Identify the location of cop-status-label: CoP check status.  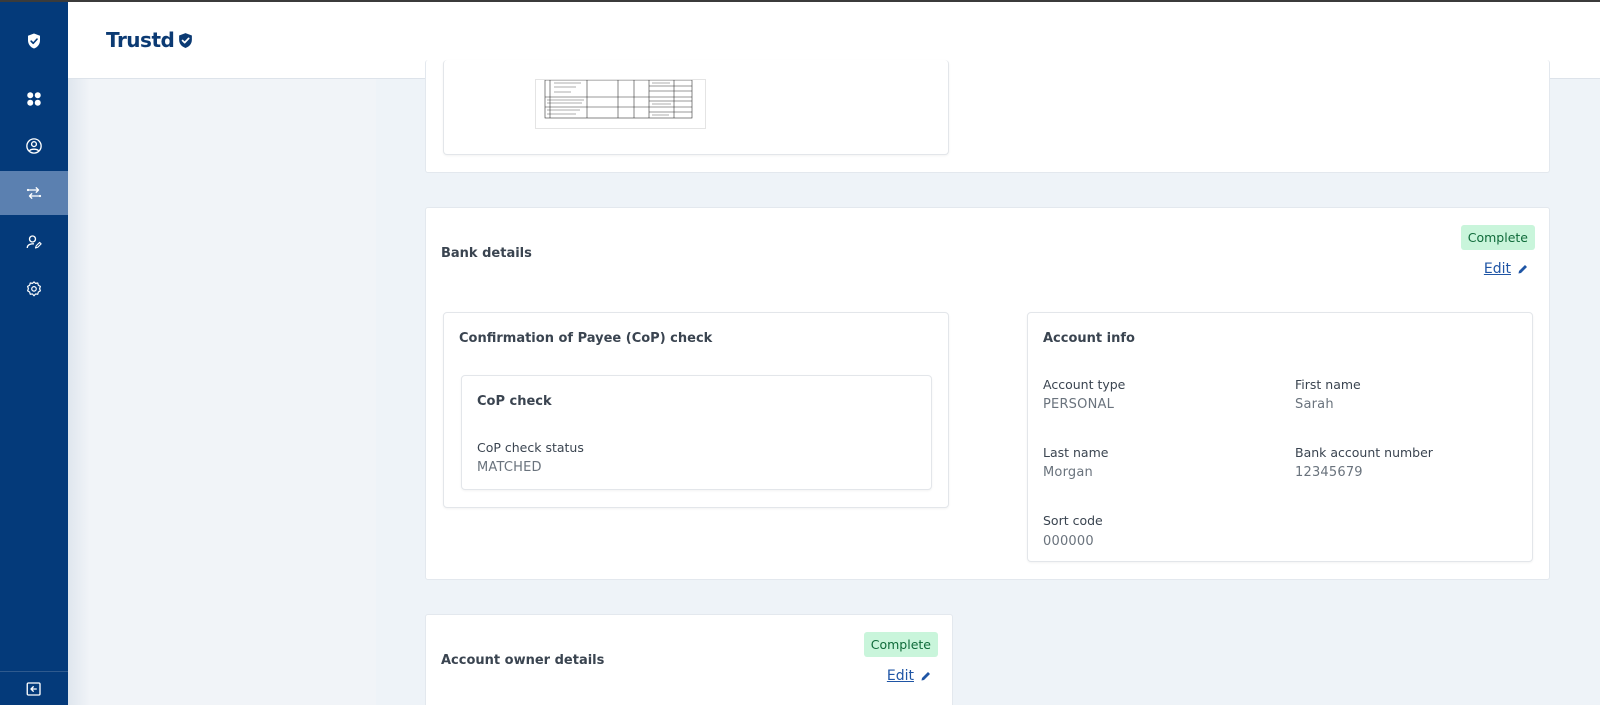
(530, 447).